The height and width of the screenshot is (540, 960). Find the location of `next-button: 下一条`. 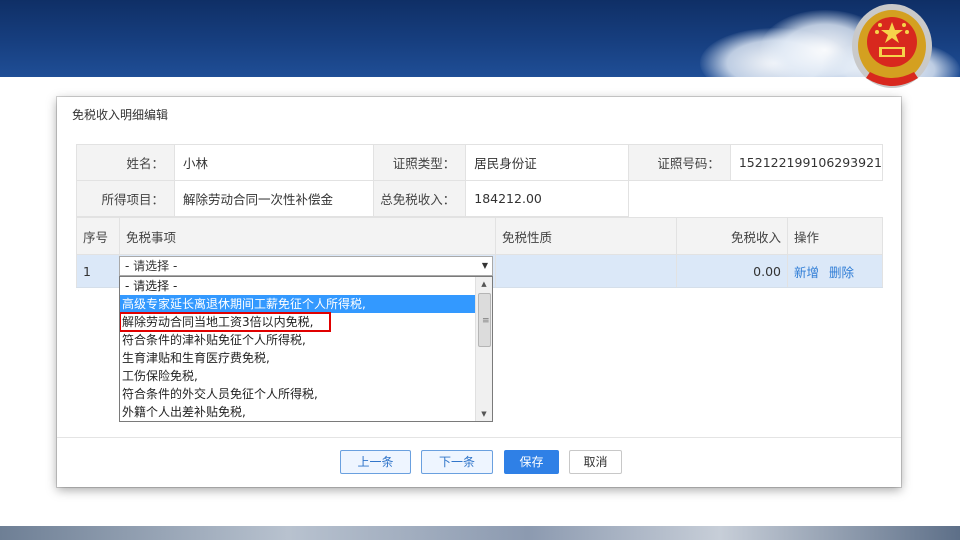

next-button: 下一条 is located at coordinates (457, 462).